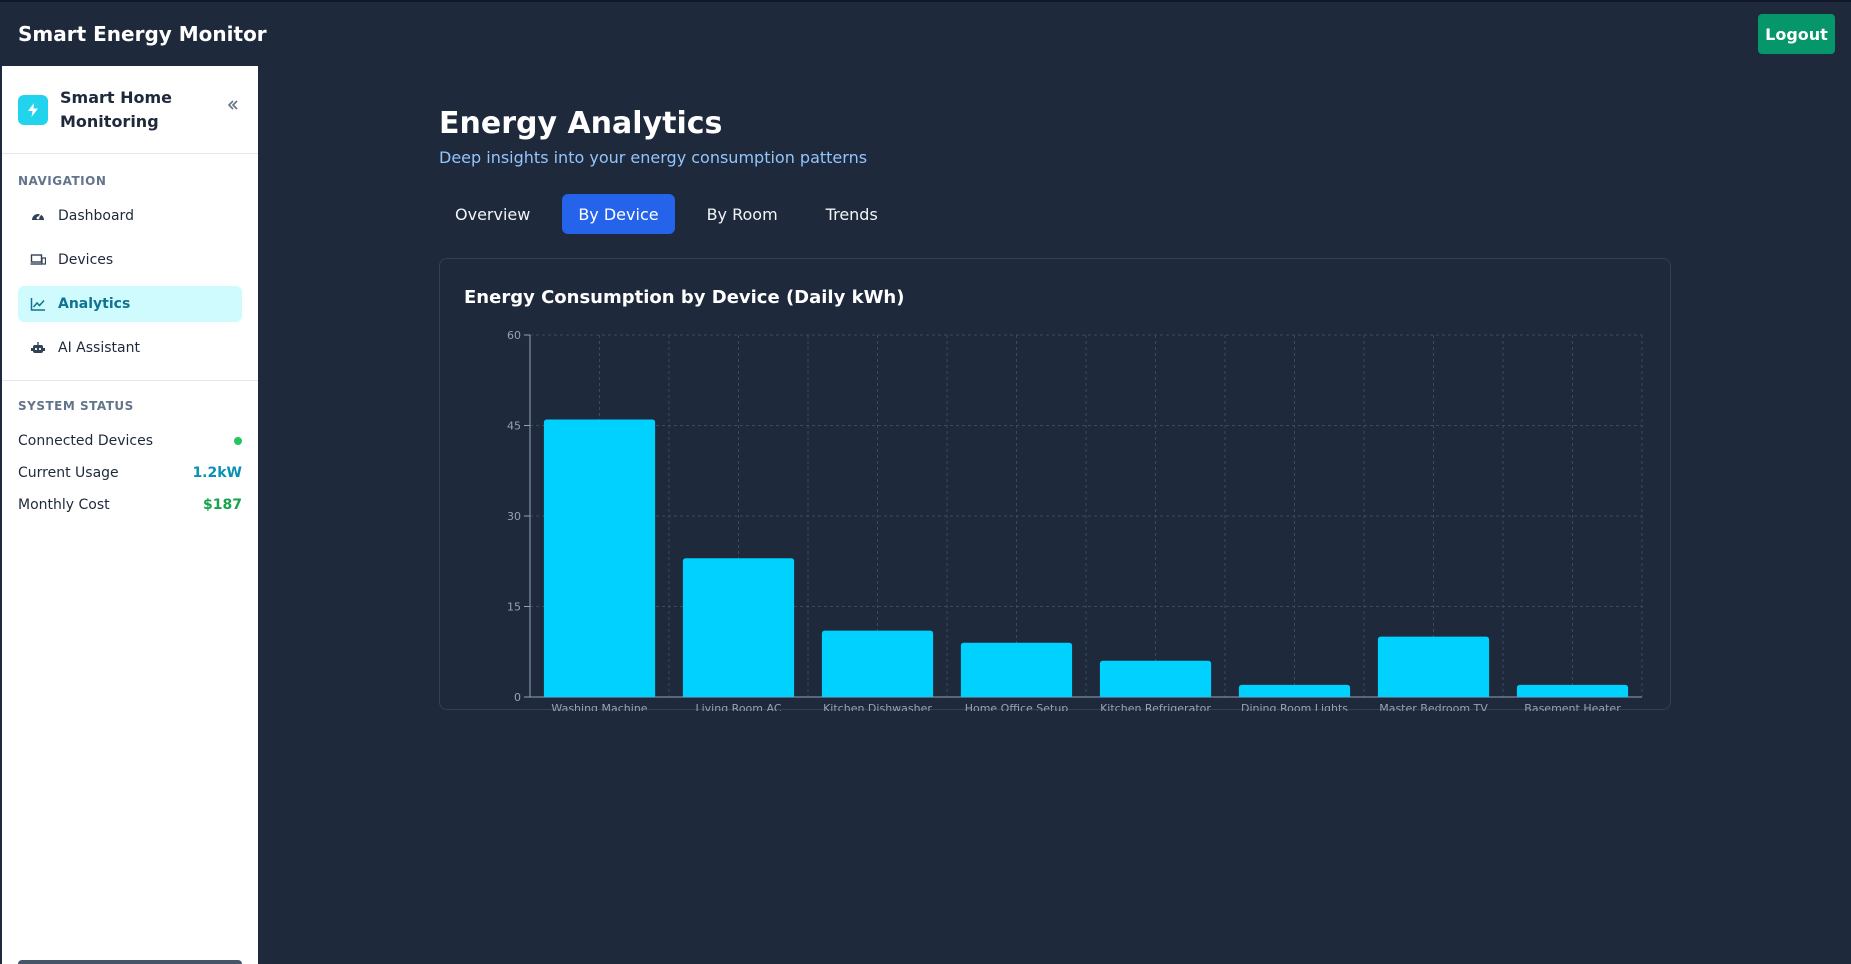  I want to click on sidebar-footer-bar, so click(130, 962).